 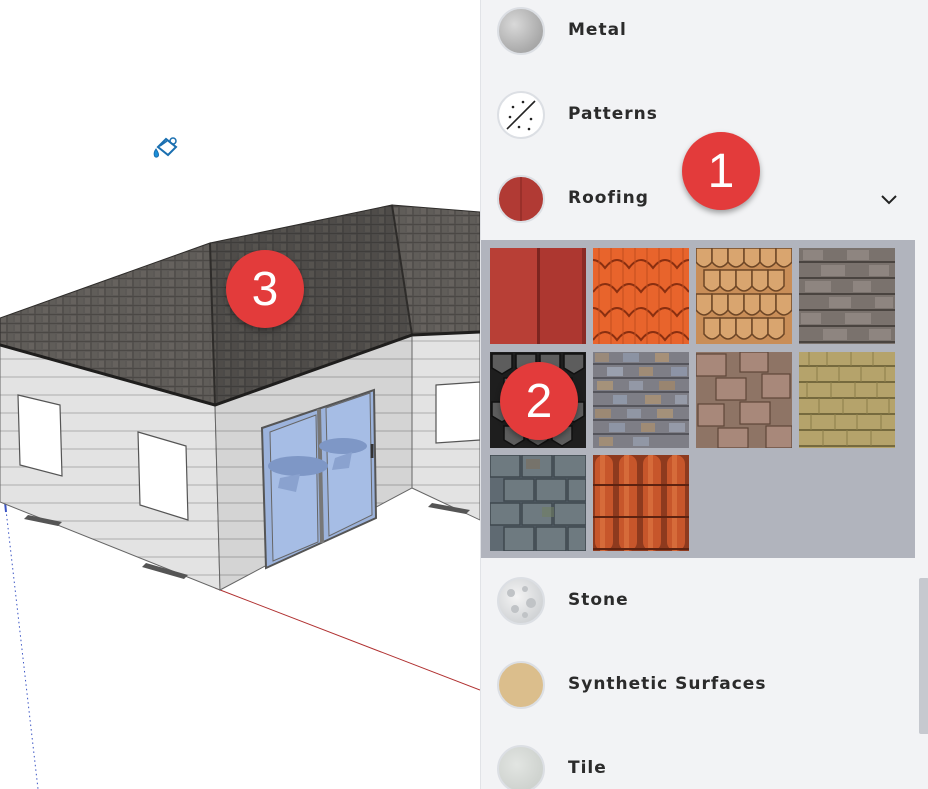 What do you see at coordinates (847, 296) in the screenshot?
I see `swatch-roofing-shingles-gray` at bounding box center [847, 296].